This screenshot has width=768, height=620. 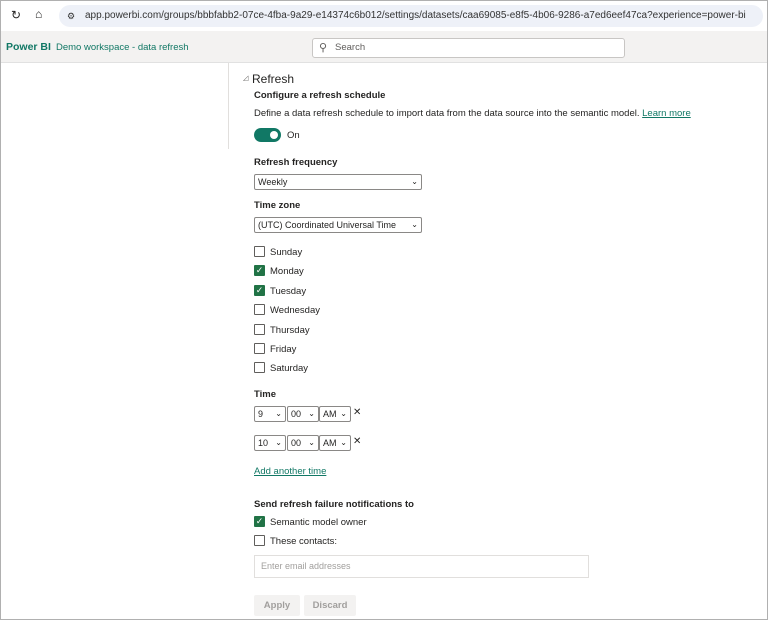 I want to click on collapse-triangle-icon: ◿, so click(x=245, y=78).